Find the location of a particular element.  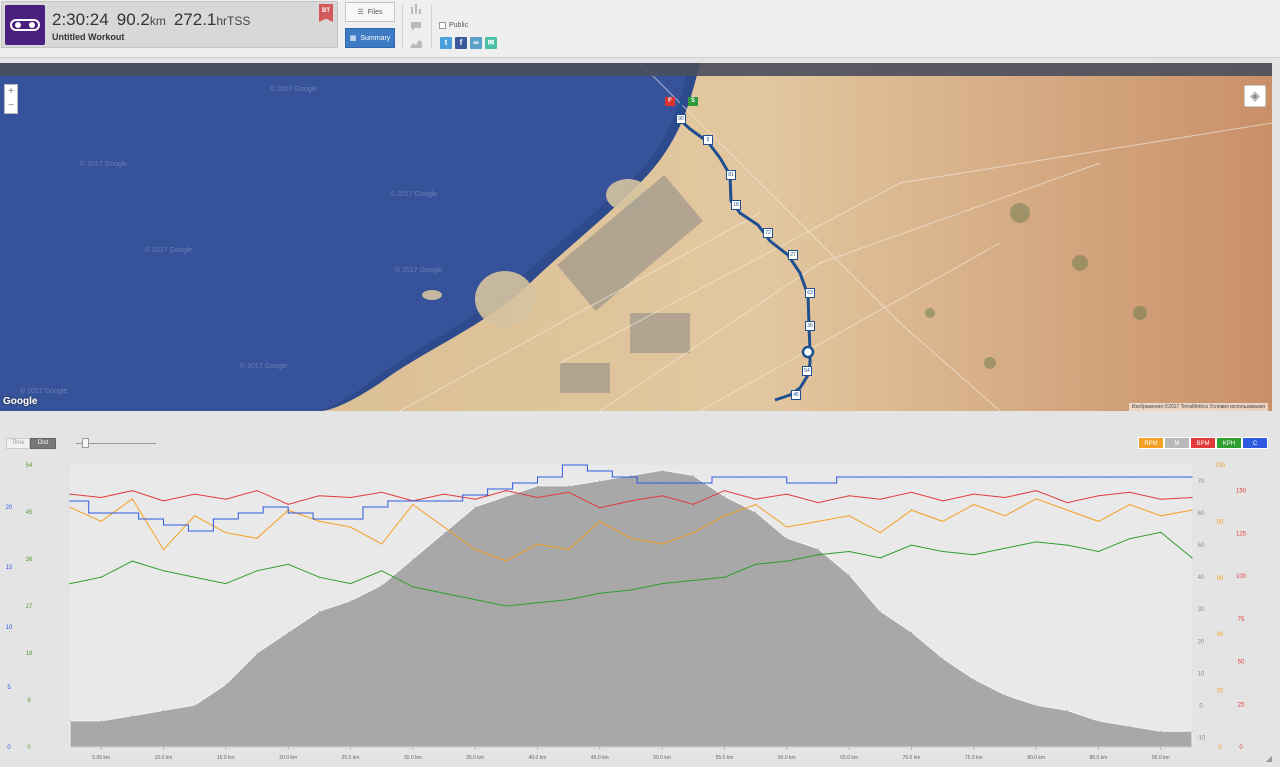

legend-bpm: BPM is located at coordinates (1203, 443).